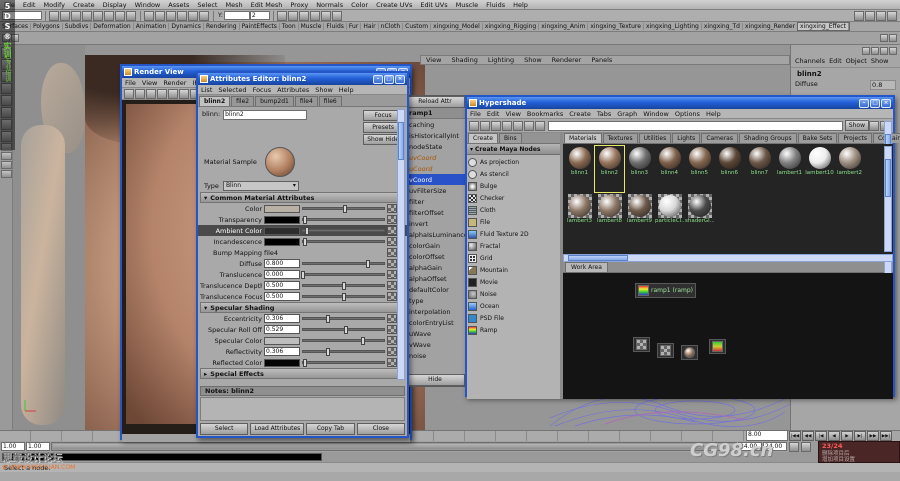  I want to click on channelbox-node-name: blinn2, so click(845, 73).